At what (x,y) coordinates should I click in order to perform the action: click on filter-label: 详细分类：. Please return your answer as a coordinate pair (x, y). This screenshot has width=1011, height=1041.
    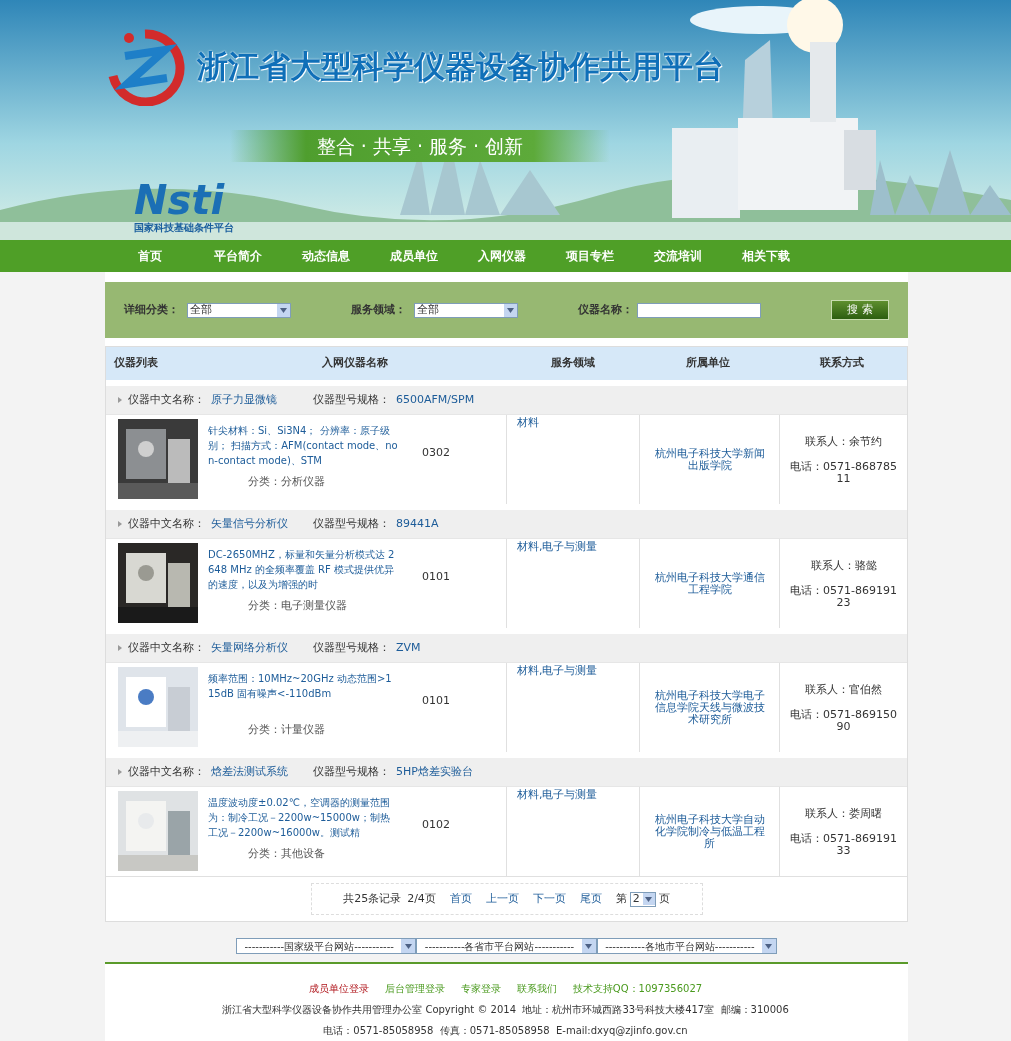
    Looking at the image, I should click on (151, 309).